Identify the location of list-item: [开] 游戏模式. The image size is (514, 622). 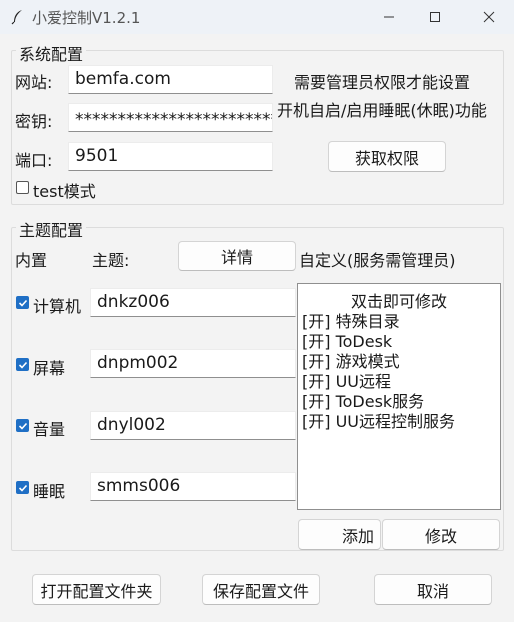
(399, 362).